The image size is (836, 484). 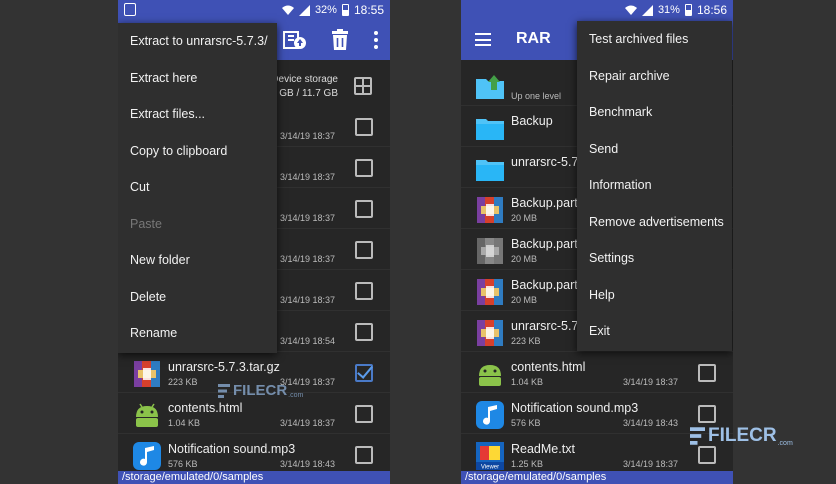 I want to click on wifi-icon, so click(x=287, y=10).